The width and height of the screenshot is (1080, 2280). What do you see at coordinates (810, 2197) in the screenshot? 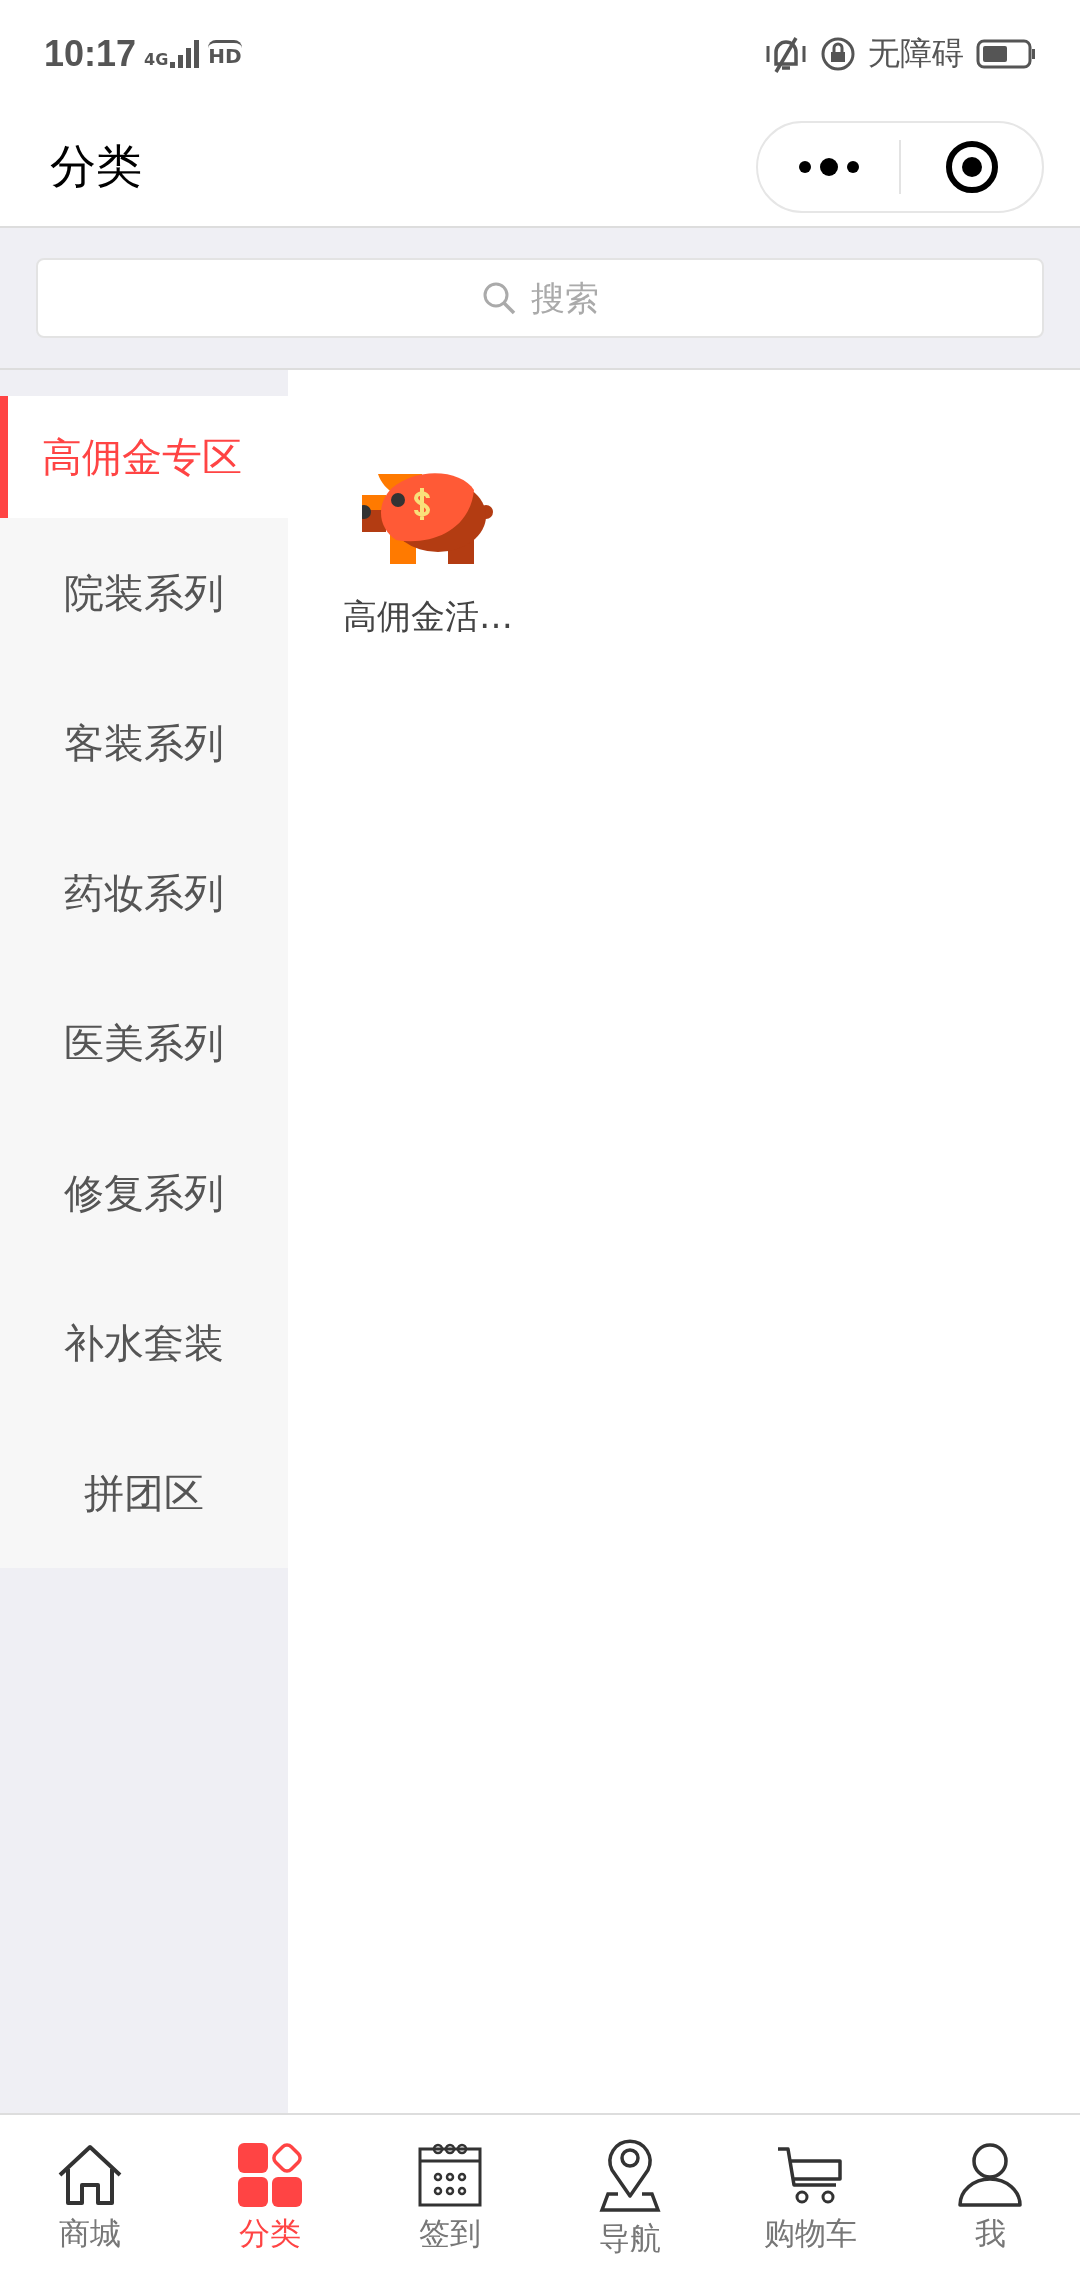
I see `tab-bar-item: 购物车` at bounding box center [810, 2197].